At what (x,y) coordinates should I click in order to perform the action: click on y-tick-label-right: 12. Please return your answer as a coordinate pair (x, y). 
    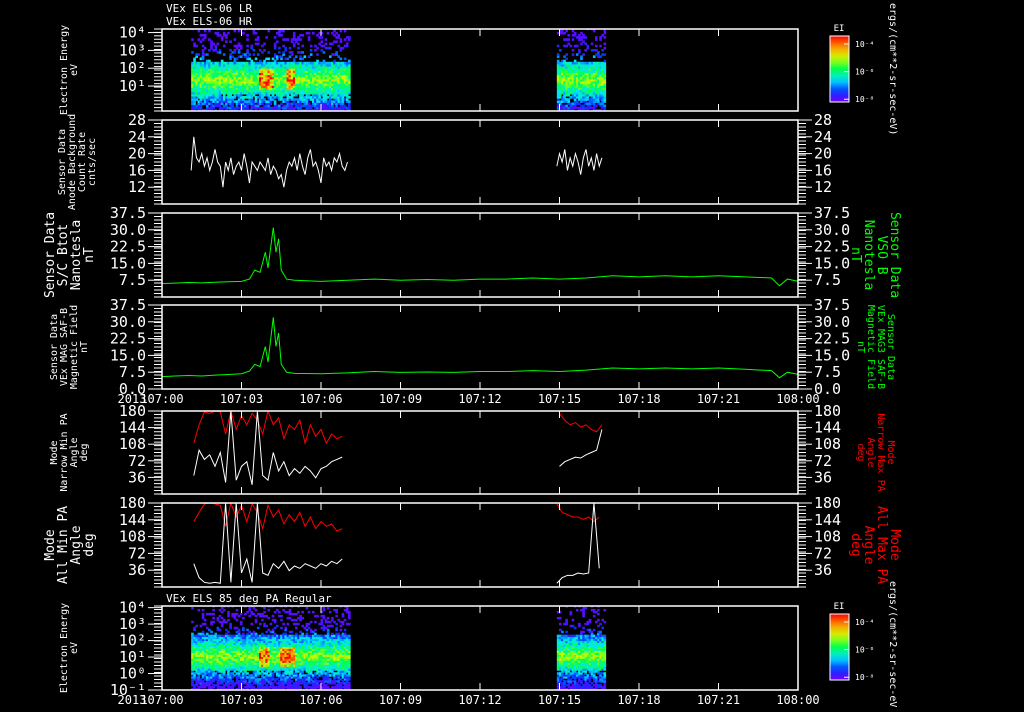
    Looking at the image, I should click on (823, 187).